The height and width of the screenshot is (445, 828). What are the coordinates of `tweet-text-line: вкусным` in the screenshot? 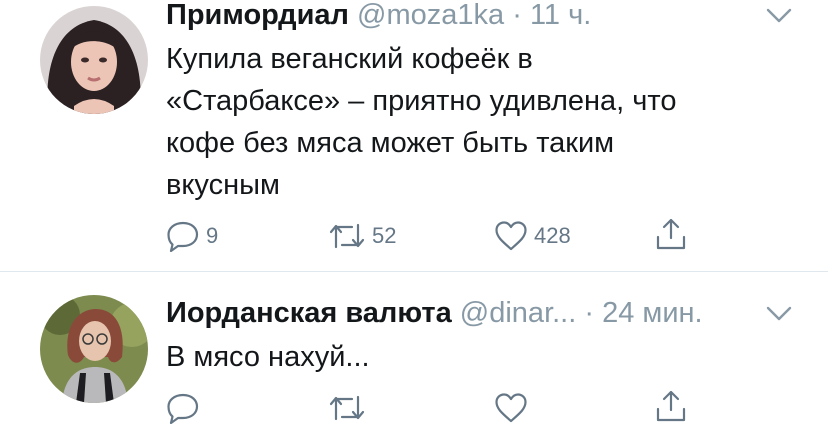 It's located at (223, 185).